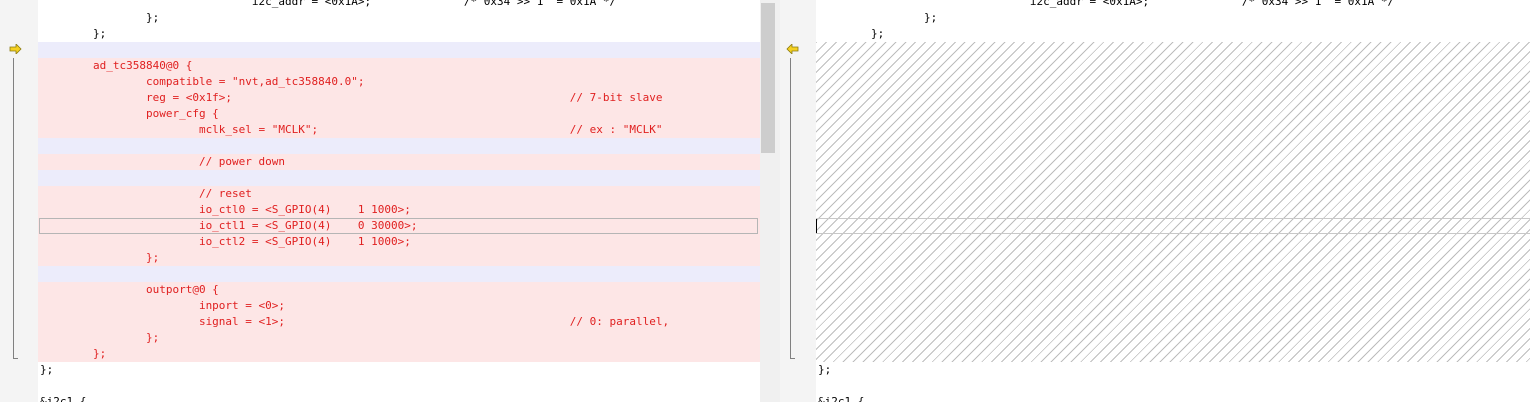  I want to click on code-line: signal = <1>; // 0: parallel,, so click(399, 322).